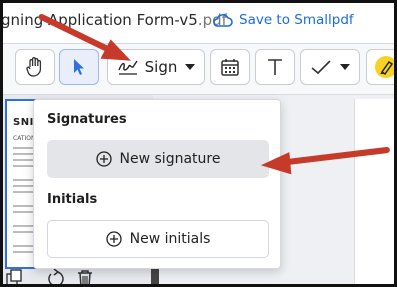 The height and width of the screenshot is (287, 397). I want to click on calendar-icon, so click(230, 67).